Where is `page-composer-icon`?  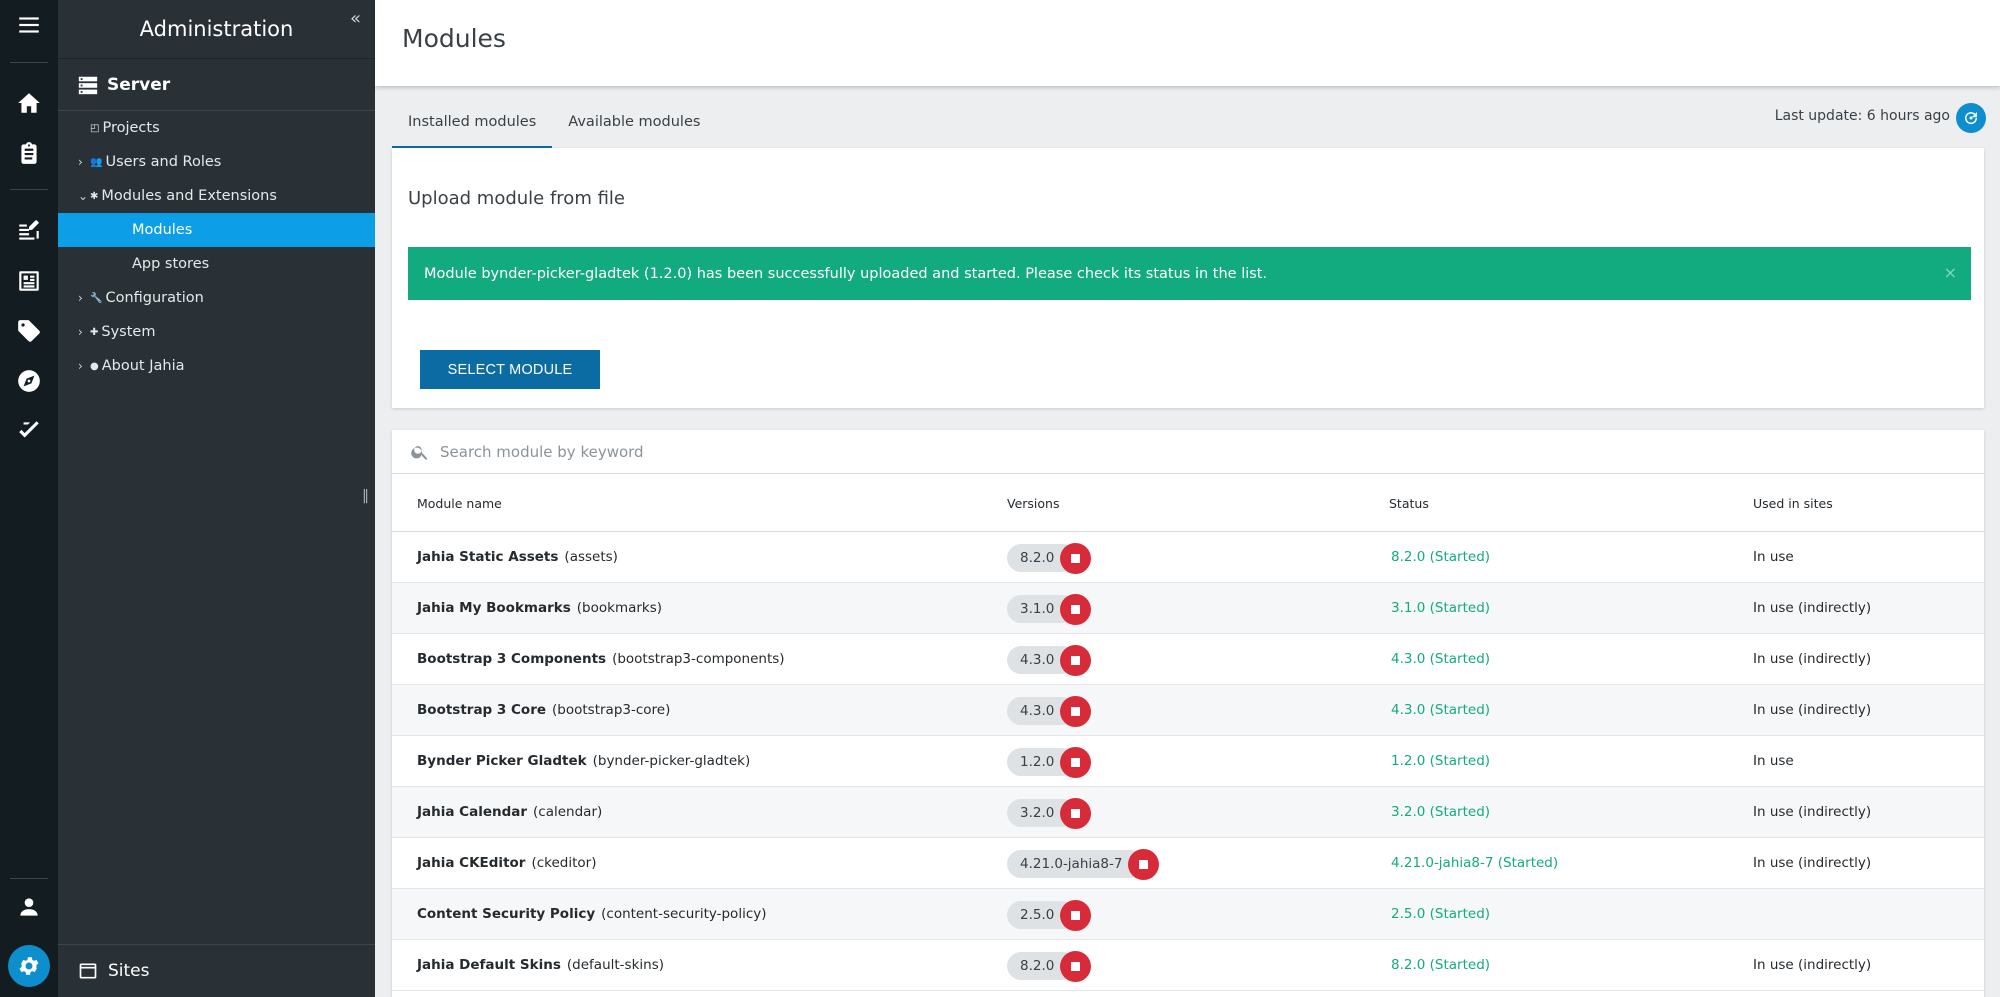
page-composer-icon is located at coordinates (29, 281).